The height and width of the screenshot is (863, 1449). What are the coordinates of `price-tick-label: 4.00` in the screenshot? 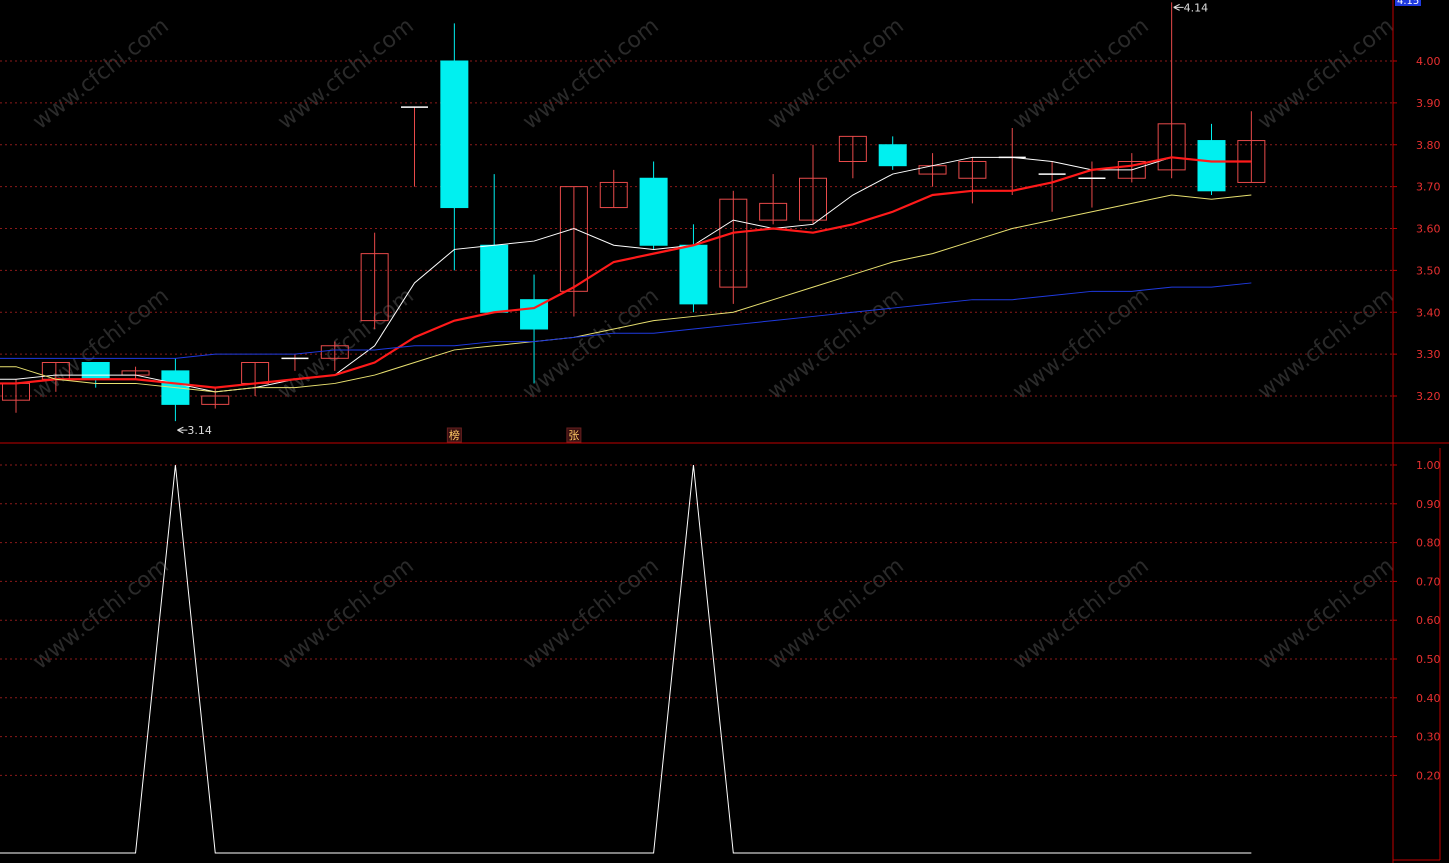 It's located at (1428, 61).